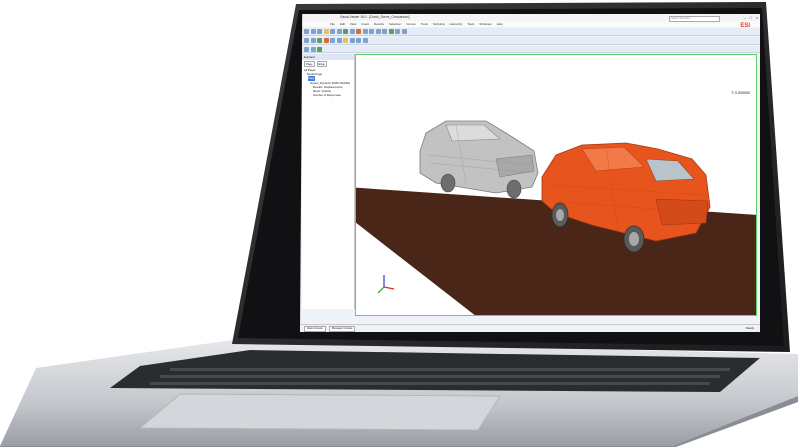 The width and height of the screenshot is (800, 447). I want to click on status-bar: Data Console Message Console Ready, so click(530, 328).